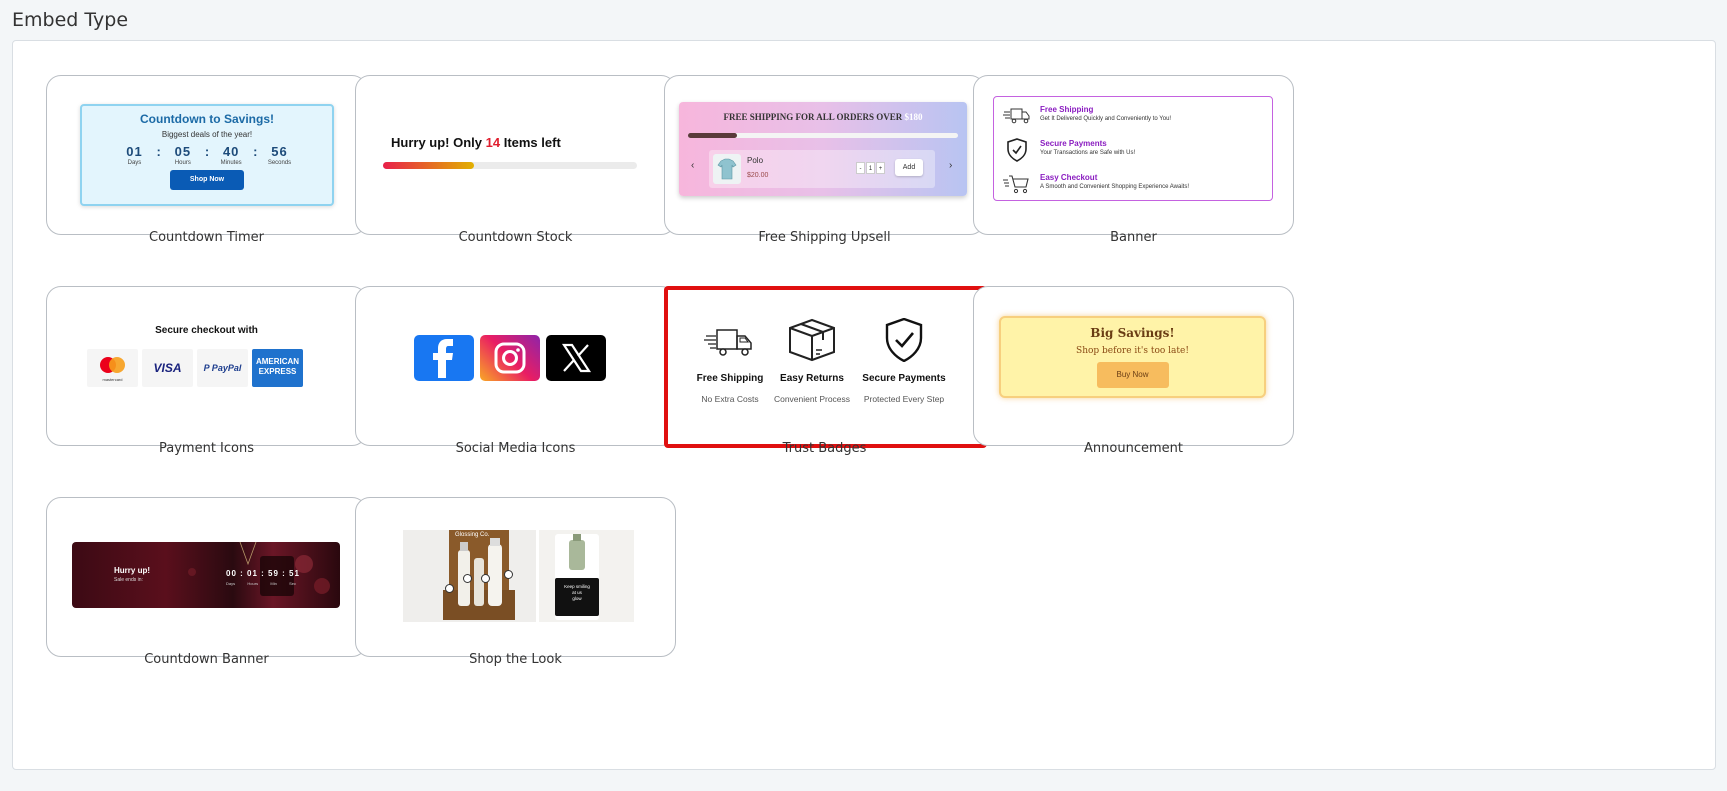 This screenshot has width=1727, height=791. I want to click on free-shipping-heading: FREE SHIPPING FOR ALL ORDERS OVER $180, so click(823, 117).